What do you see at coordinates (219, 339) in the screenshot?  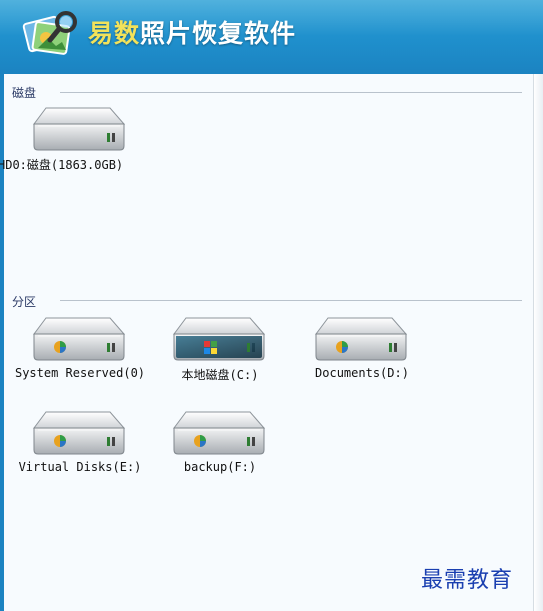 I see `windows-system-drive-icon` at bounding box center [219, 339].